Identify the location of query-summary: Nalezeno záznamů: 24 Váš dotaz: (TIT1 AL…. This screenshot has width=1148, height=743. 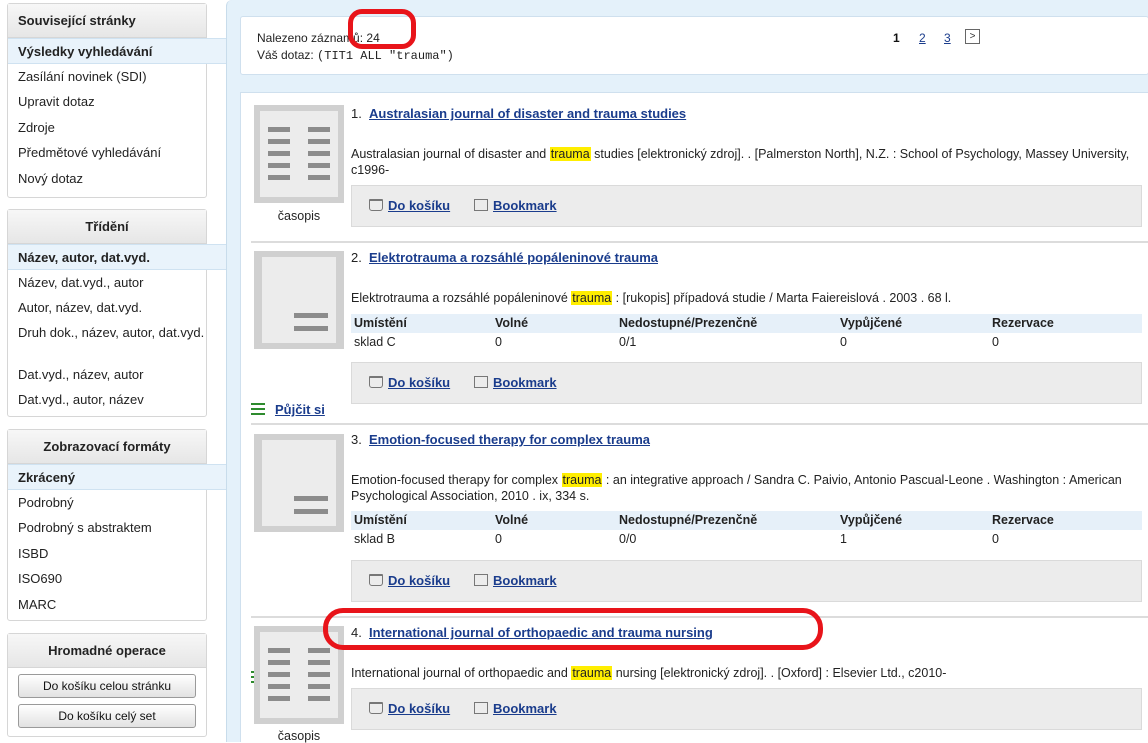
(694, 45).